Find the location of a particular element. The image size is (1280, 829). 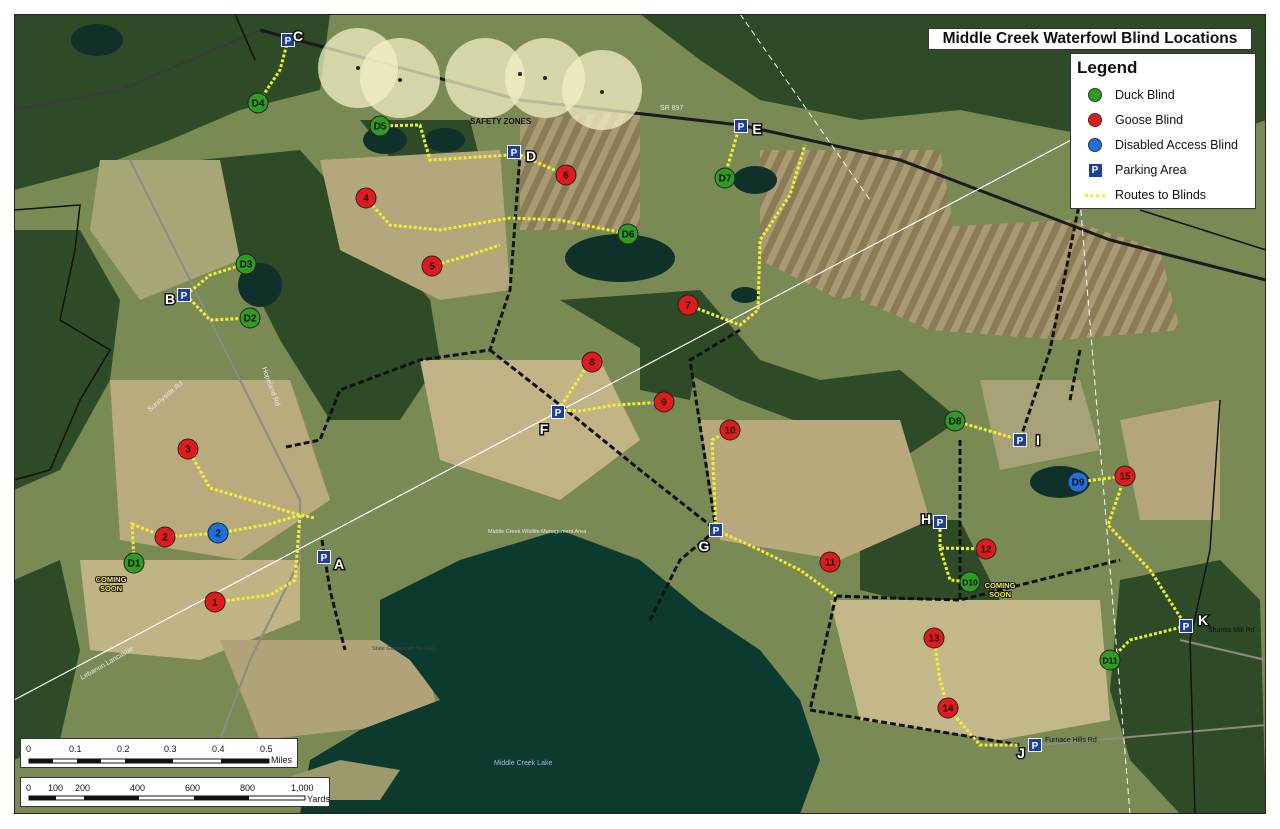

goose-blind-3: 3 is located at coordinates (188, 449).